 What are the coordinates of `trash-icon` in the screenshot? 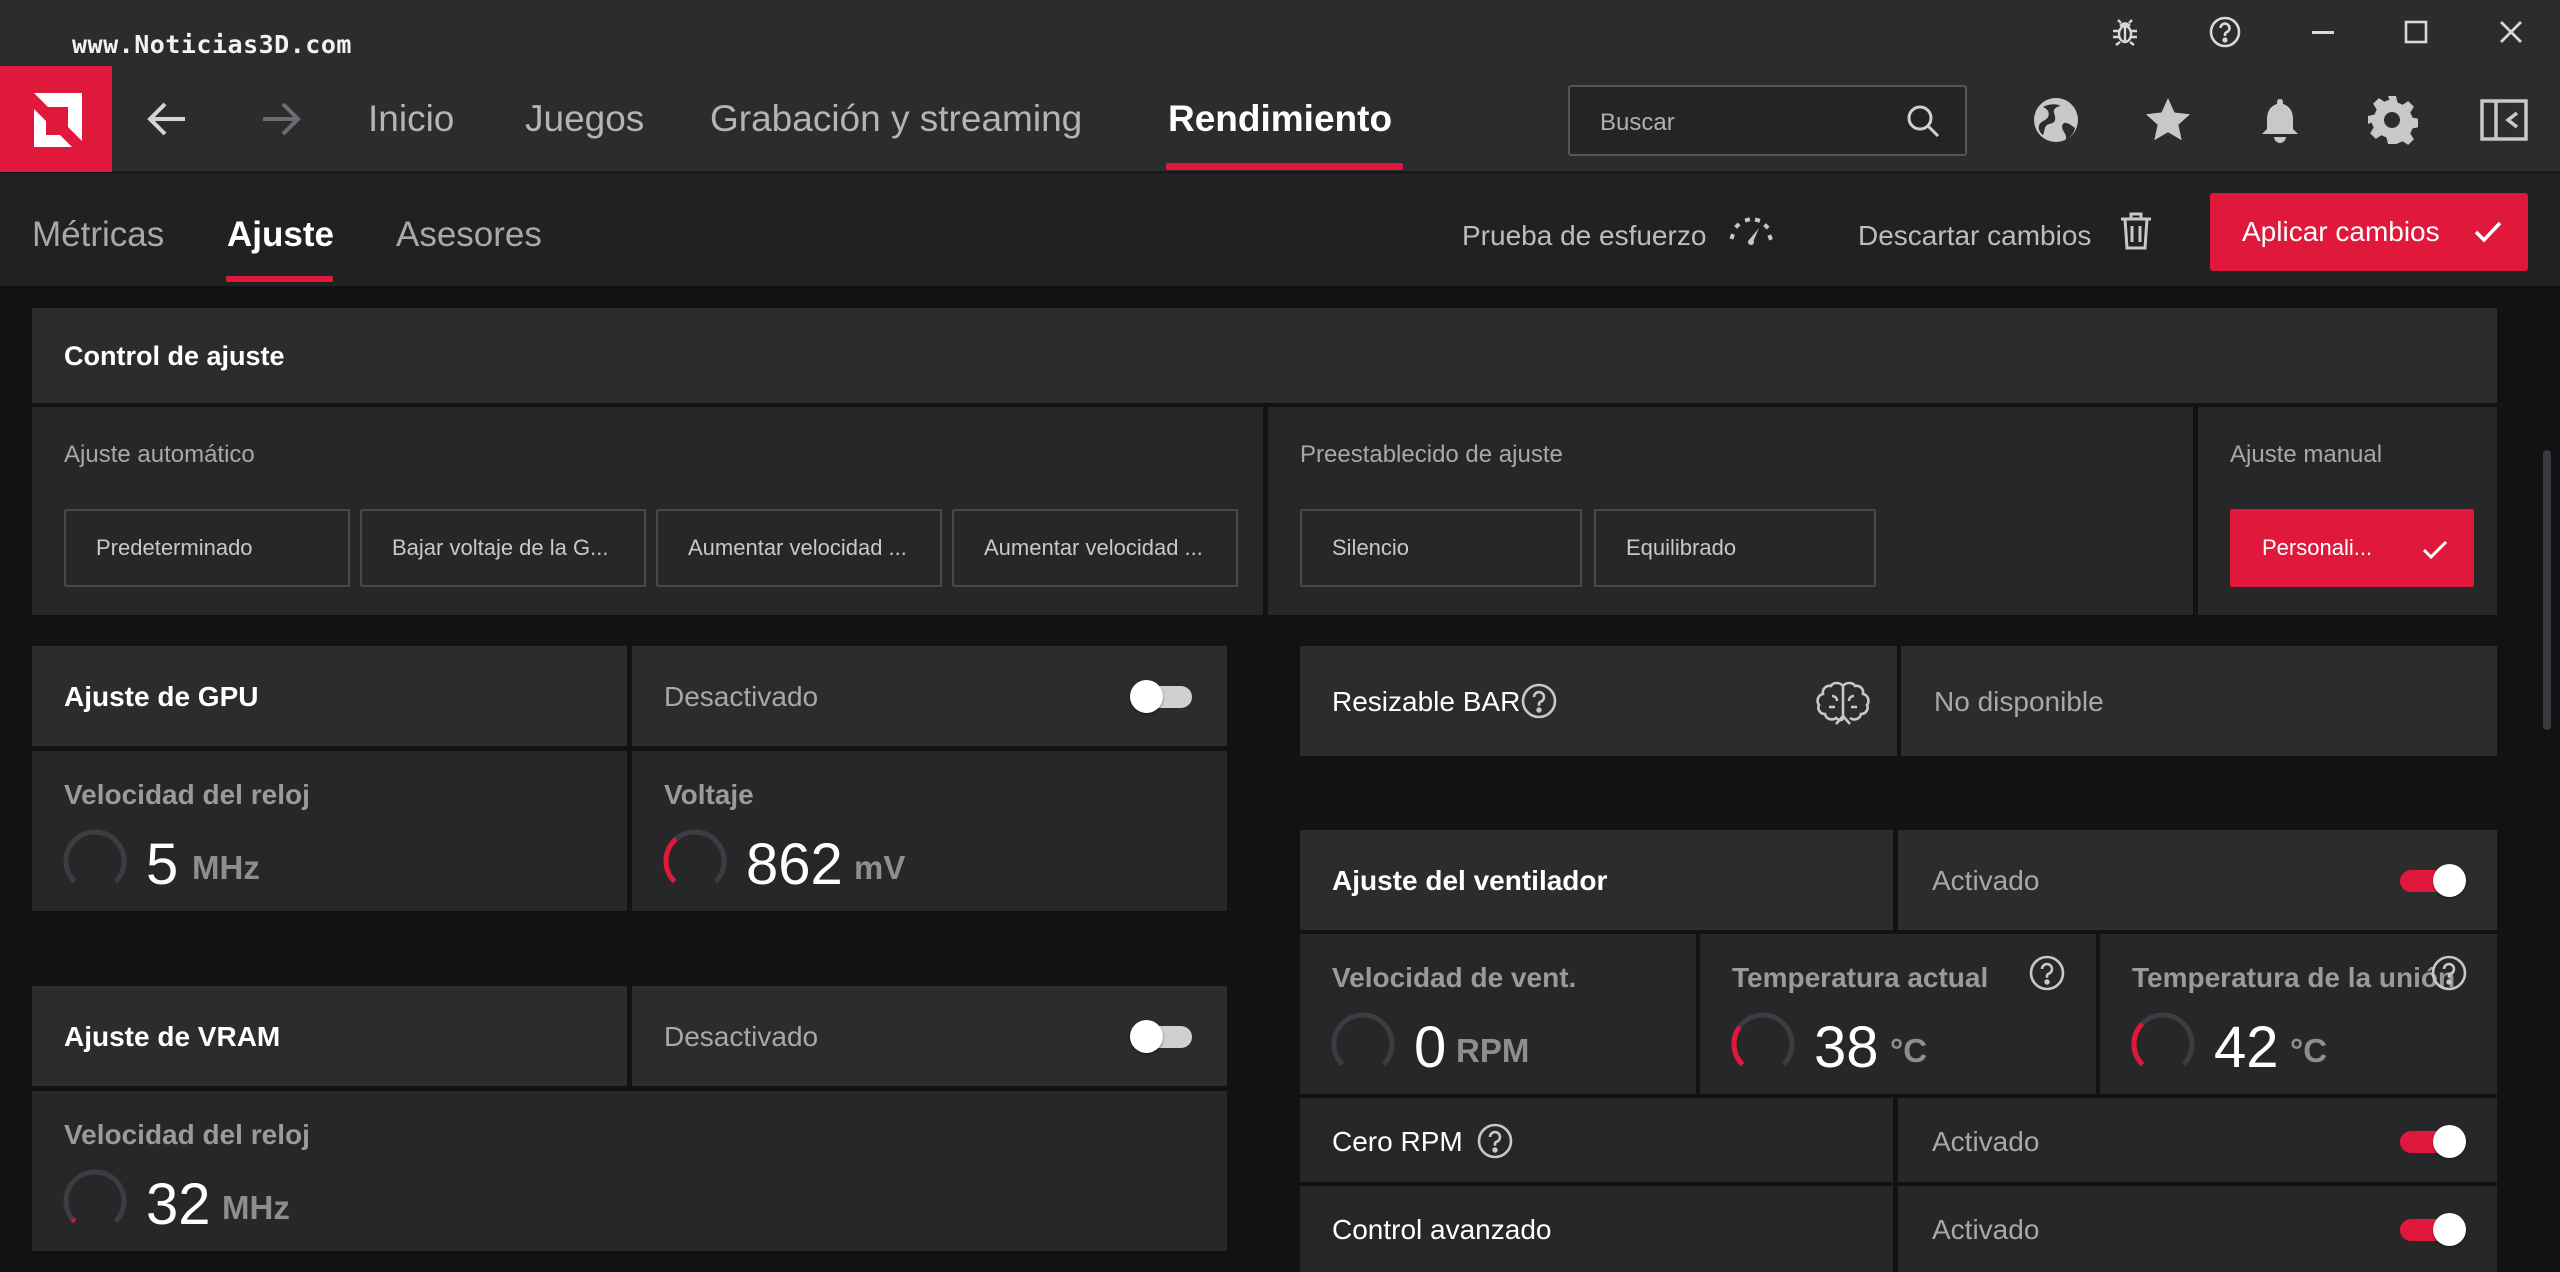 It's located at (2136, 233).